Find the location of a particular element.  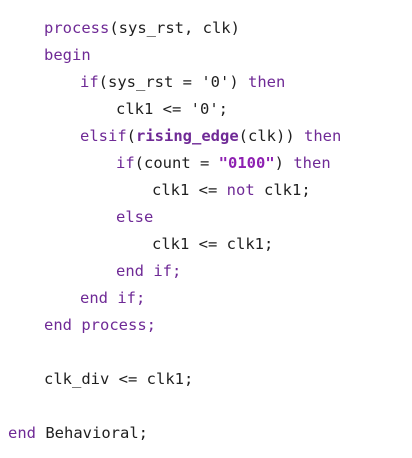

code-token: (sys_rst = '0') is located at coordinates (173, 82).